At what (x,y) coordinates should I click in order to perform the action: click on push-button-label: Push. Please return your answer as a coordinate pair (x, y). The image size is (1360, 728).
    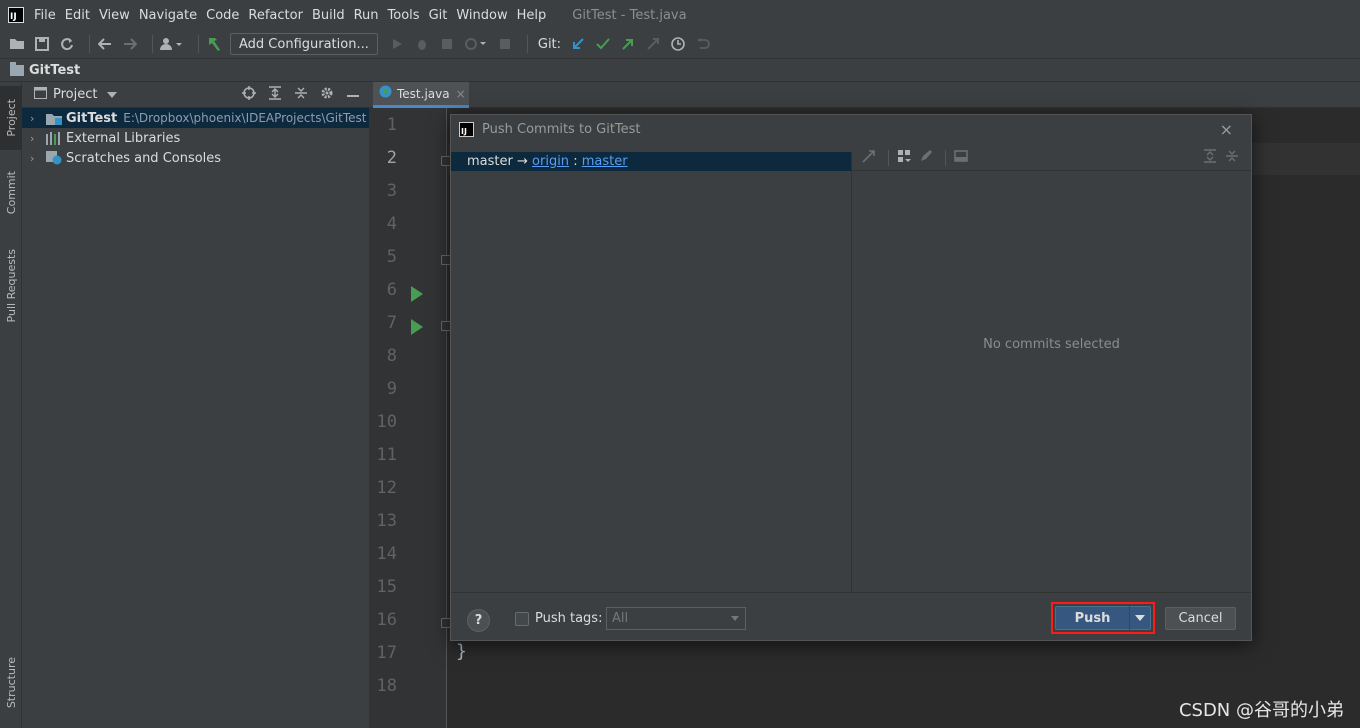
    Looking at the image, I should click on (1092, 618).